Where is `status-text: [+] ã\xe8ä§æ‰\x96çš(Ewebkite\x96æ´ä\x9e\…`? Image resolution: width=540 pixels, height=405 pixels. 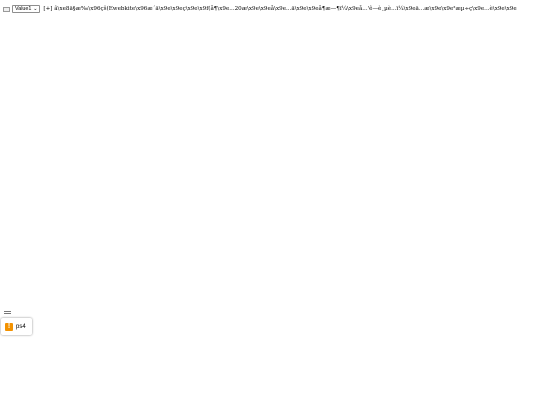 status-text: [+] ã\xe8ä§æ‰\x96çš(Ewebkite\x96æ´ä\x9e\… is located at coordinates (280, 9).